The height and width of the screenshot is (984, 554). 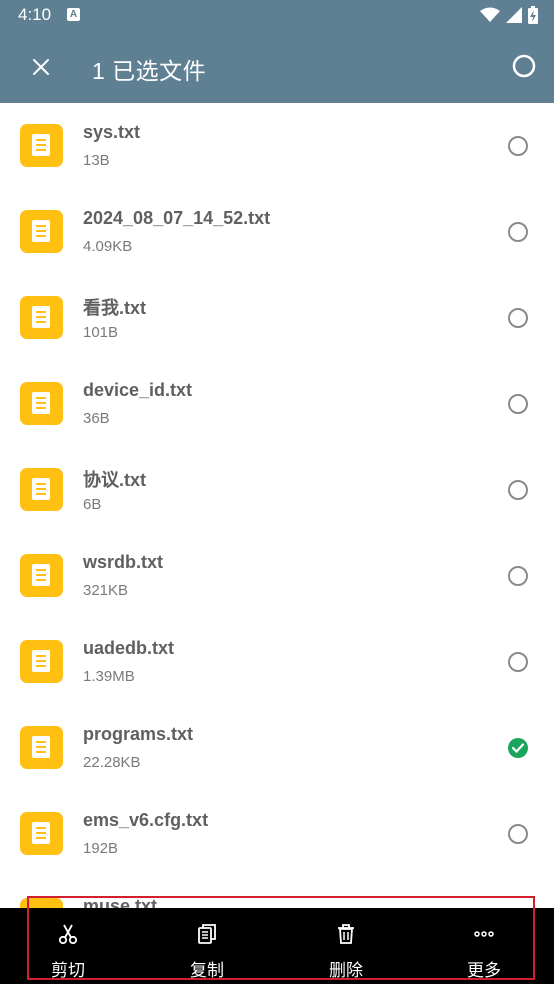 I want to click on file-name: muse.txt, so click(x=120, y=902).